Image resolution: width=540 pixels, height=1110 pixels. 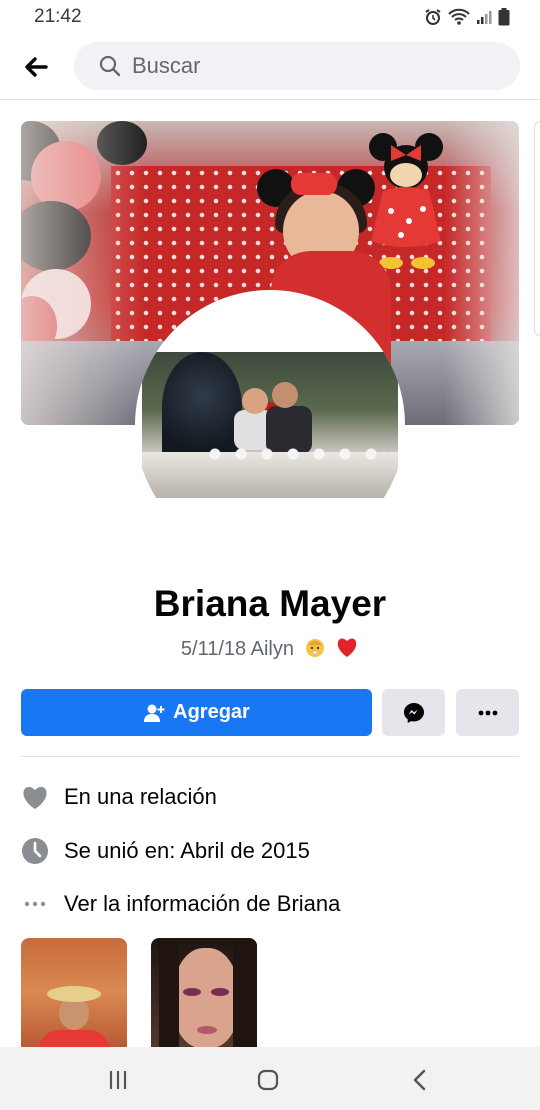 What do you see at coordinates (270, 797) in the screenshot?
I see `info-relationship: En una relación` at bounding box center [270, 797].